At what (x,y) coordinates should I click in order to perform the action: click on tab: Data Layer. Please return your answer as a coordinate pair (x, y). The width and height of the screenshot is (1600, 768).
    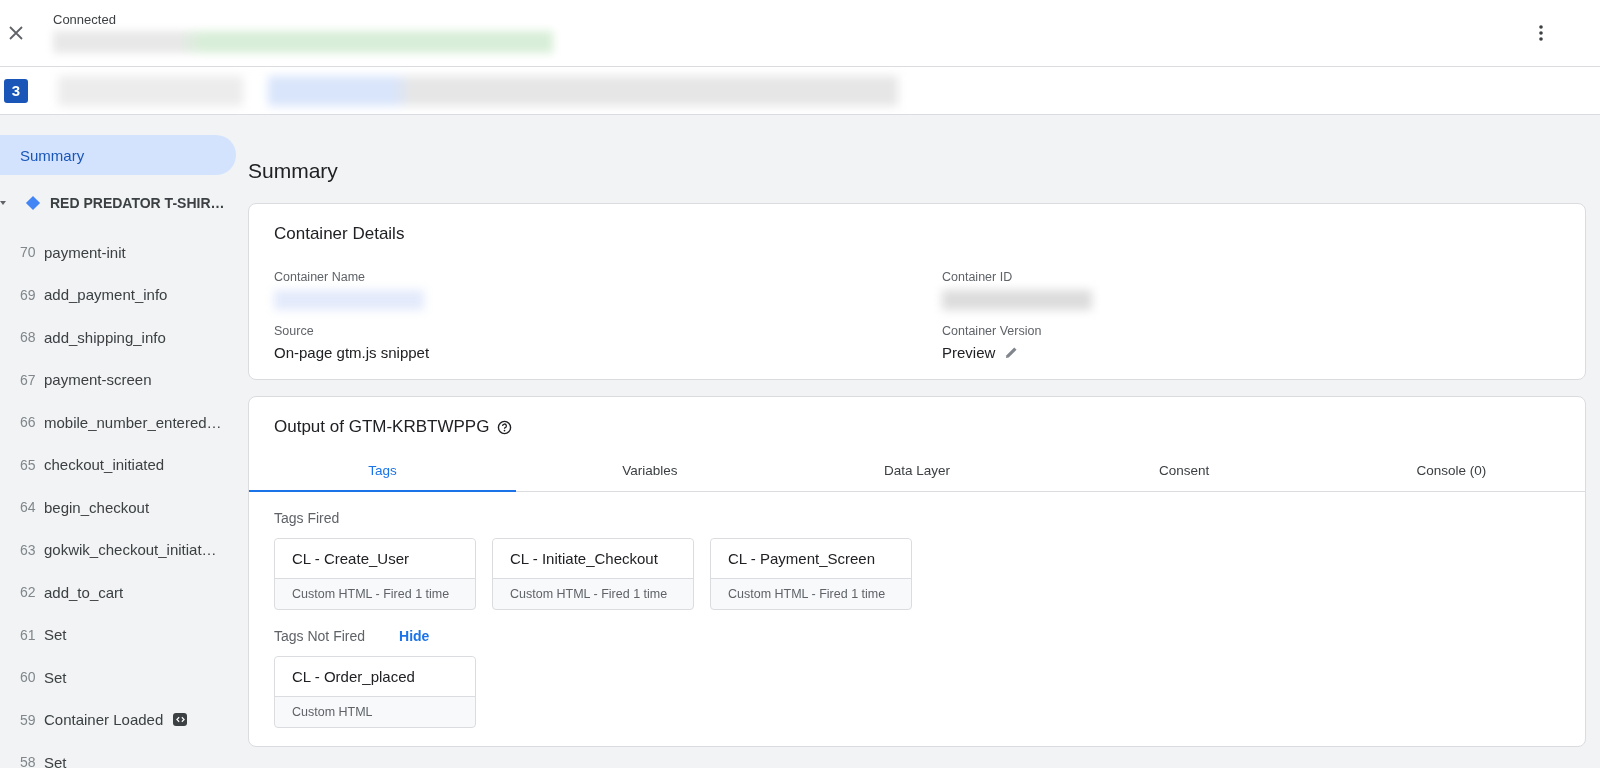
    Looking at the image, I should click on (917, 472).